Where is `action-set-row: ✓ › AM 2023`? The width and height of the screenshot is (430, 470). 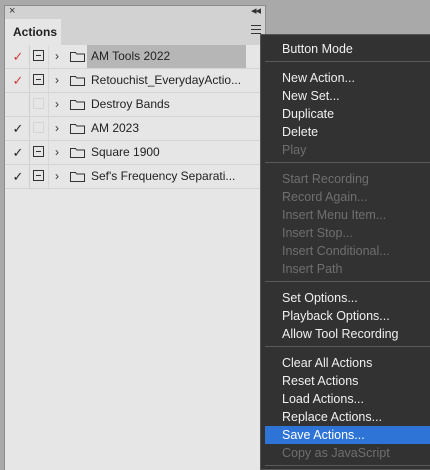 action-set-row: ✓ › AM 2023 is located at coordinates (135, 129).